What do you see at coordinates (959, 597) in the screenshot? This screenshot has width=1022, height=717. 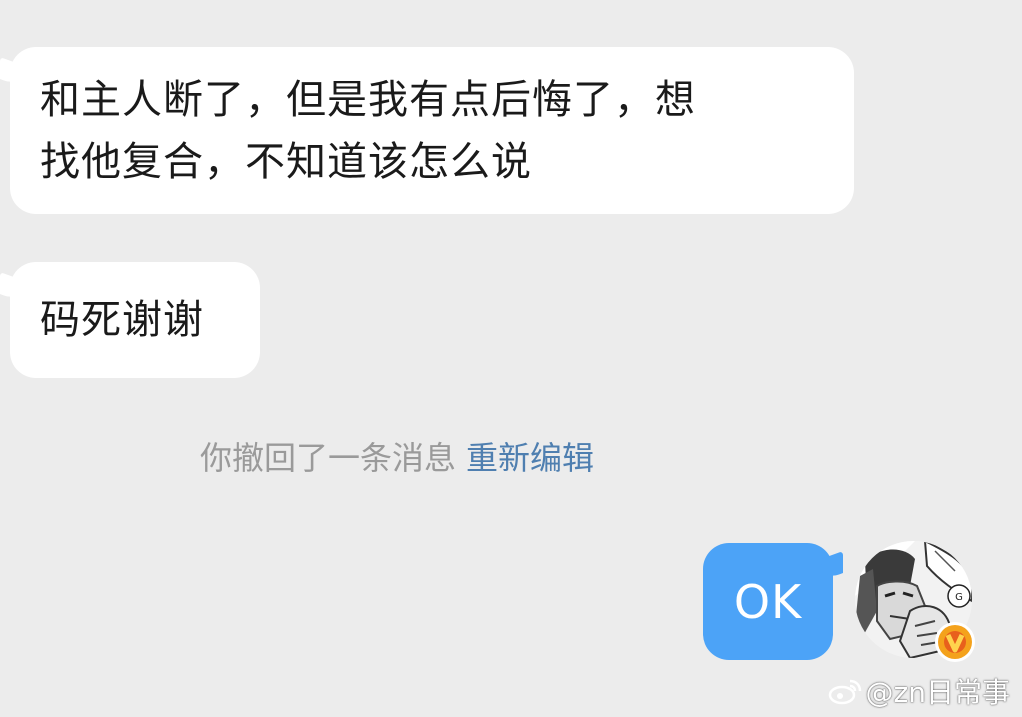 I see `svg-text: G` at bounding box center [959, 597].